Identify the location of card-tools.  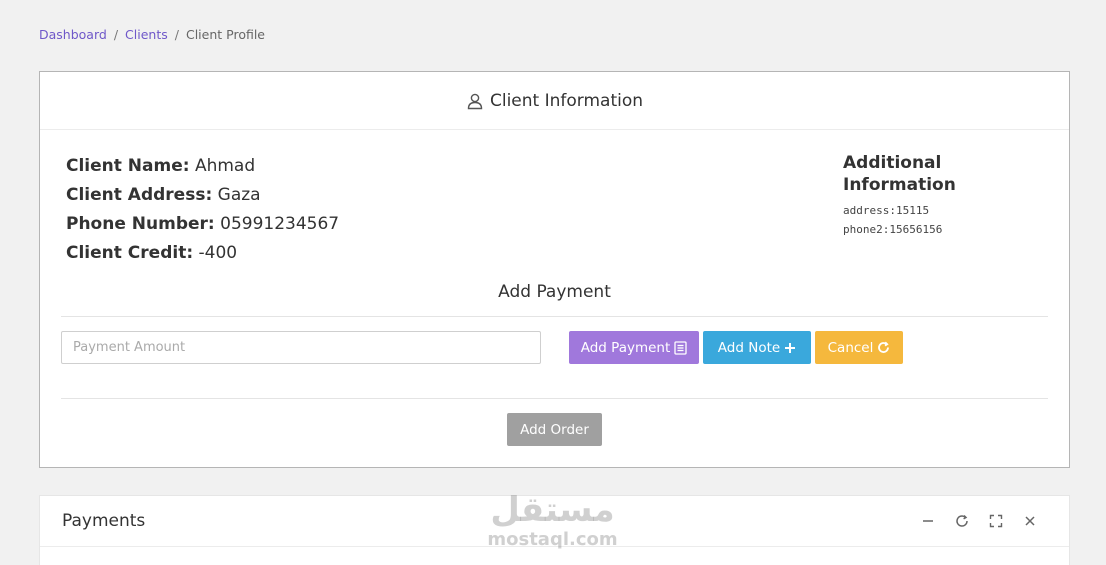
(979, 521).